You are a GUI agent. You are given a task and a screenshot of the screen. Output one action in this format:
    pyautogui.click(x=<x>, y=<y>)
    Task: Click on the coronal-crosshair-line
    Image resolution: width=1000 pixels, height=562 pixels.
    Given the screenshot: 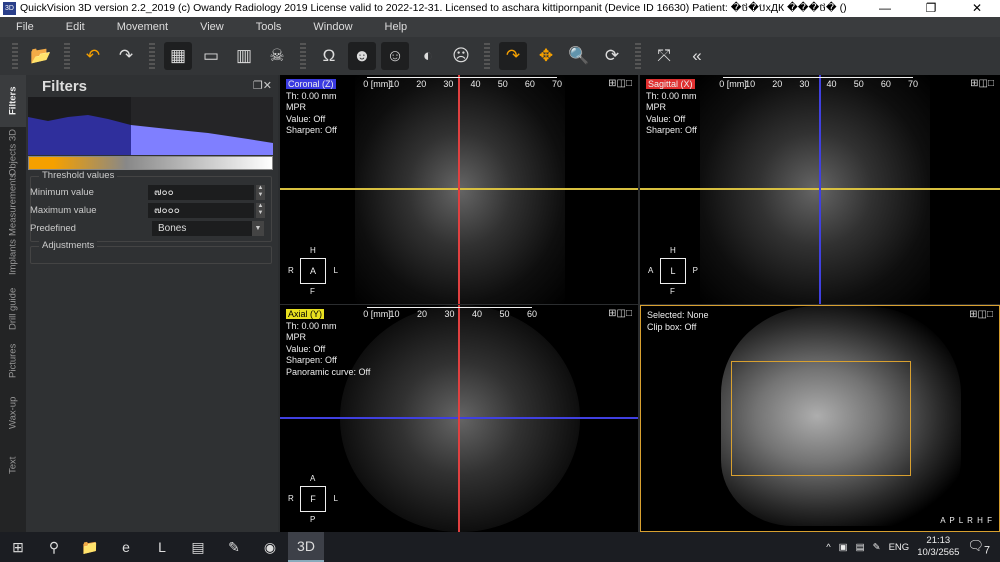 What is the action you would take?
    pyautogui.click(x=820, y=189)
    